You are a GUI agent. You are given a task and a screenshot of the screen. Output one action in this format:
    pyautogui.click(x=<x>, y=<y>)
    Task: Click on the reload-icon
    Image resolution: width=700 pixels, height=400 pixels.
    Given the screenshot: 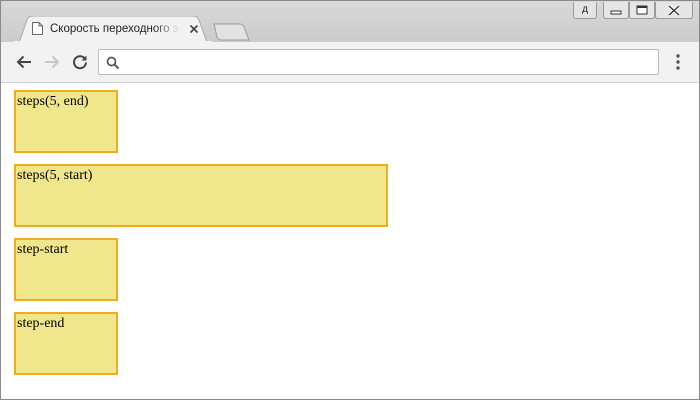 What is the action you would take?
    pyautogui.click(x=80, y=62)
    